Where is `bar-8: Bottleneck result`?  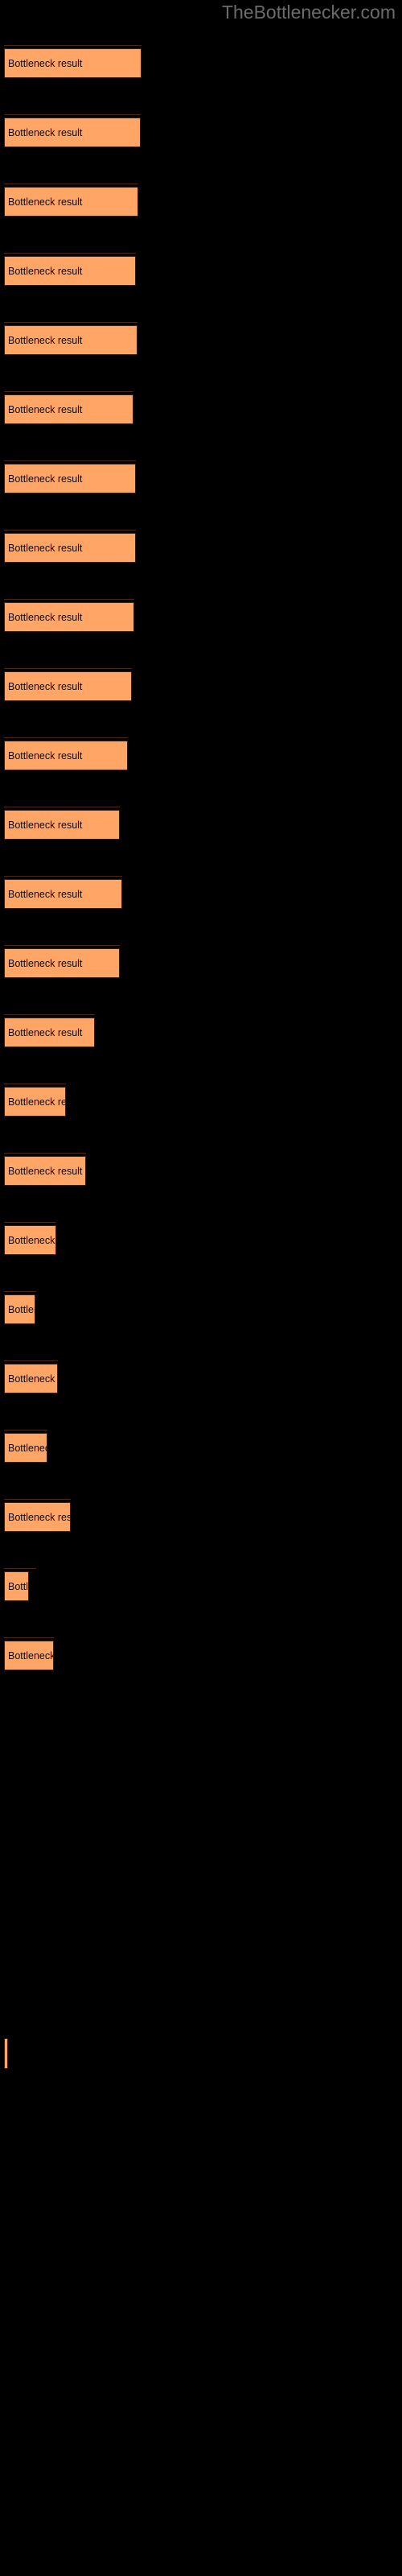
bar-8: Bottleneck result is located at coordinates (70, 548).